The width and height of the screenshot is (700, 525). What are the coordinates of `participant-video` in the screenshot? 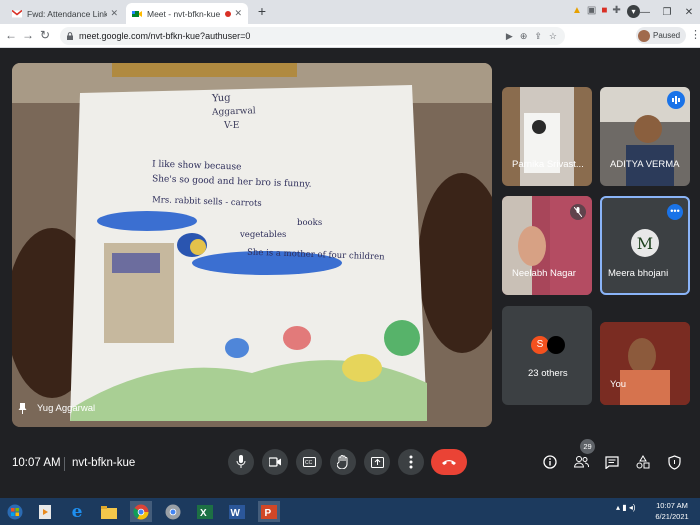 It's located at (547, 136).